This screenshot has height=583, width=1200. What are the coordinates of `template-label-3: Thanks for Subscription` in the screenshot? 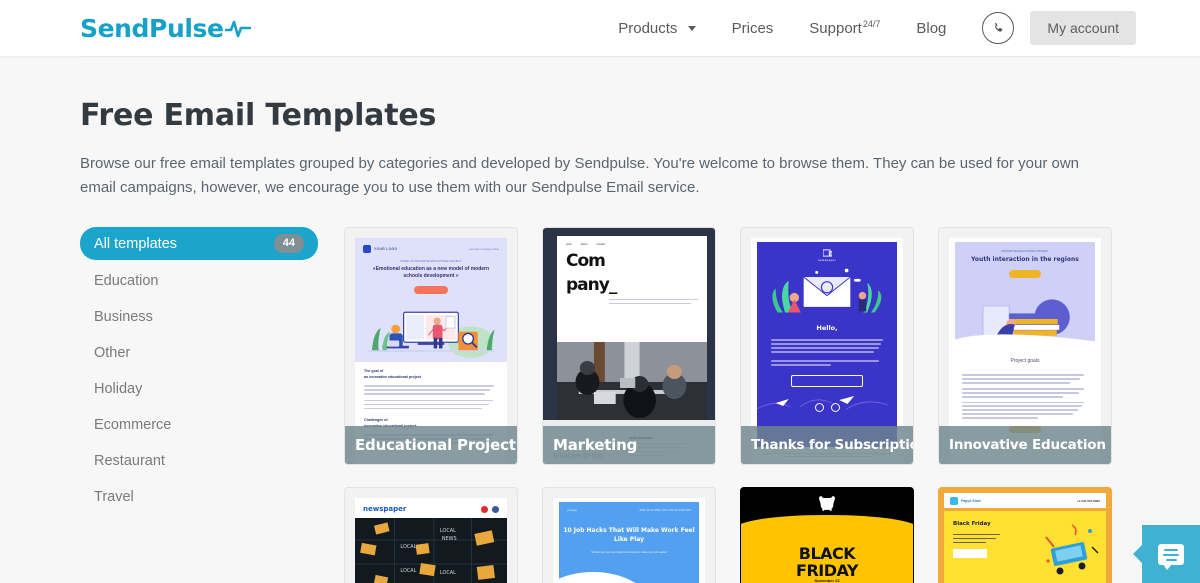 It's located at (827, 445).